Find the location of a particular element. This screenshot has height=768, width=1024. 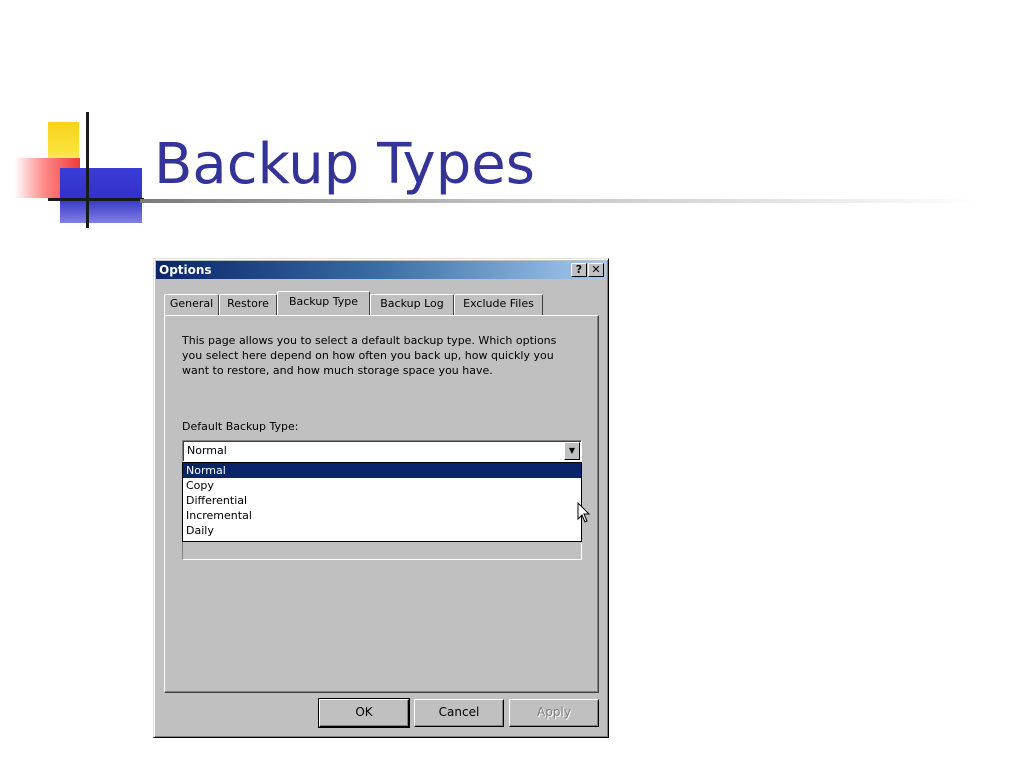

combobox-dropdown-button: ▼ is located at coordinates (572, 451).